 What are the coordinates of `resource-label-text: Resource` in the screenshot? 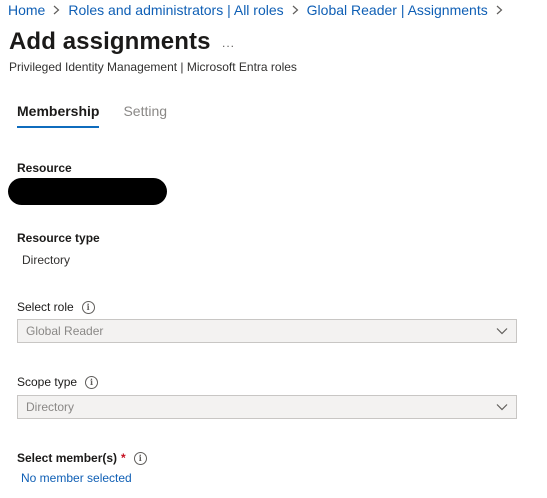 It's located at (44, 168).